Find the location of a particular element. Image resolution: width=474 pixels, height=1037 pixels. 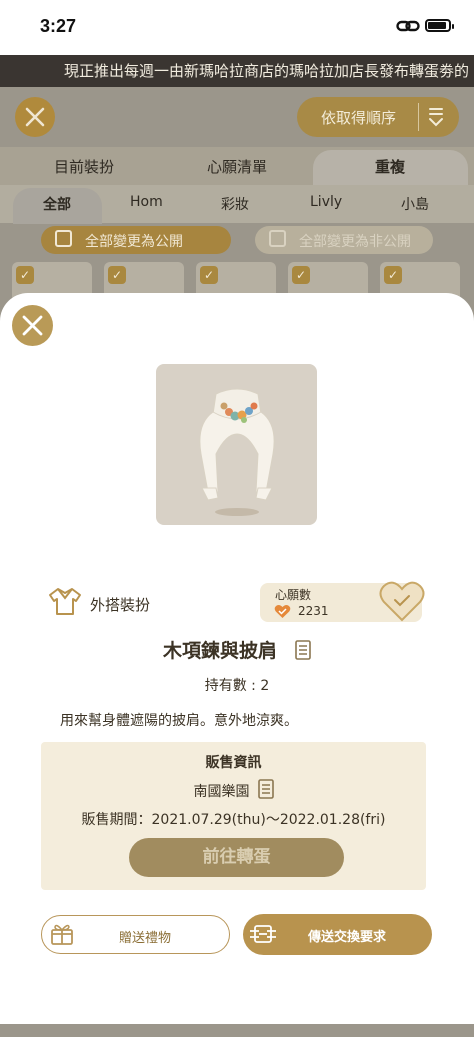

category-label: 外搭裝扮 is located at coordinates (120, 605).